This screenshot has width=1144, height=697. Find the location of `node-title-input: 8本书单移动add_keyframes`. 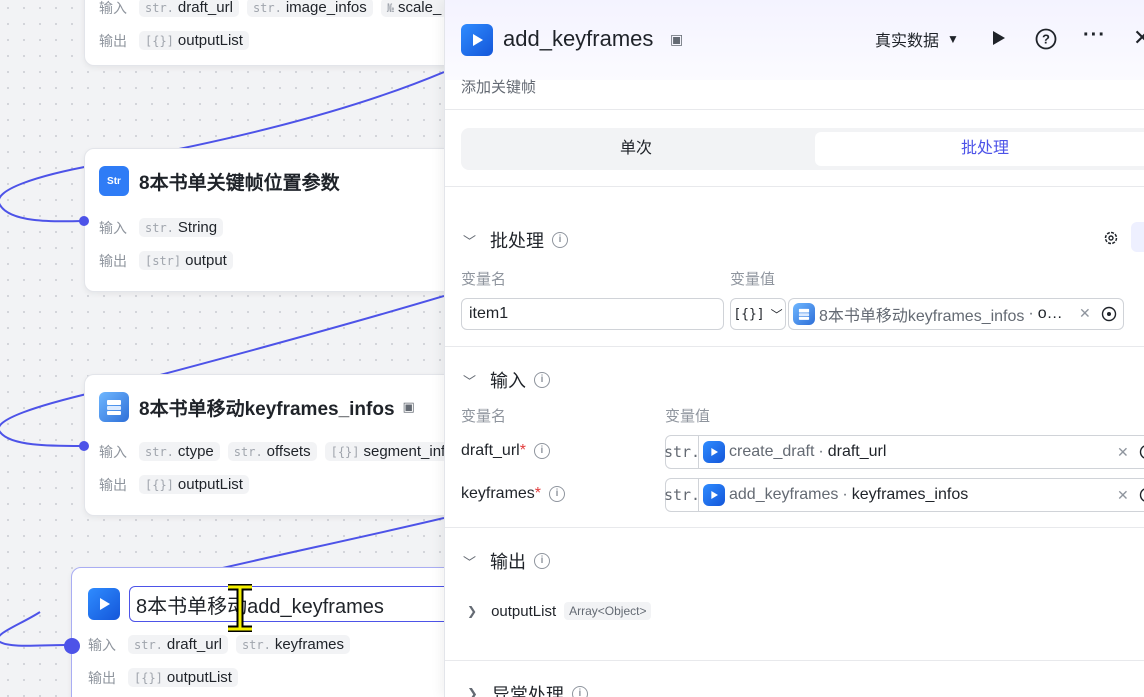

node-title-input: 8本书单移动add_keyframes is located at coordinates (286, 604).